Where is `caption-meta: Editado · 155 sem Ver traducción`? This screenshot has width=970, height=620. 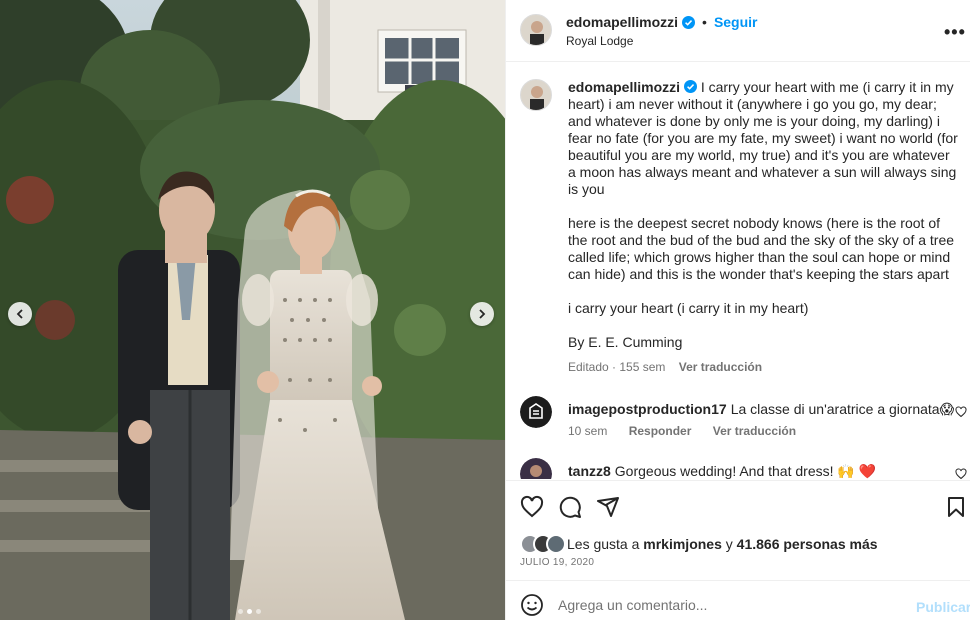
caption-meta: Editado · 155 sem Ver traducción is located at coordinates (665, 367).